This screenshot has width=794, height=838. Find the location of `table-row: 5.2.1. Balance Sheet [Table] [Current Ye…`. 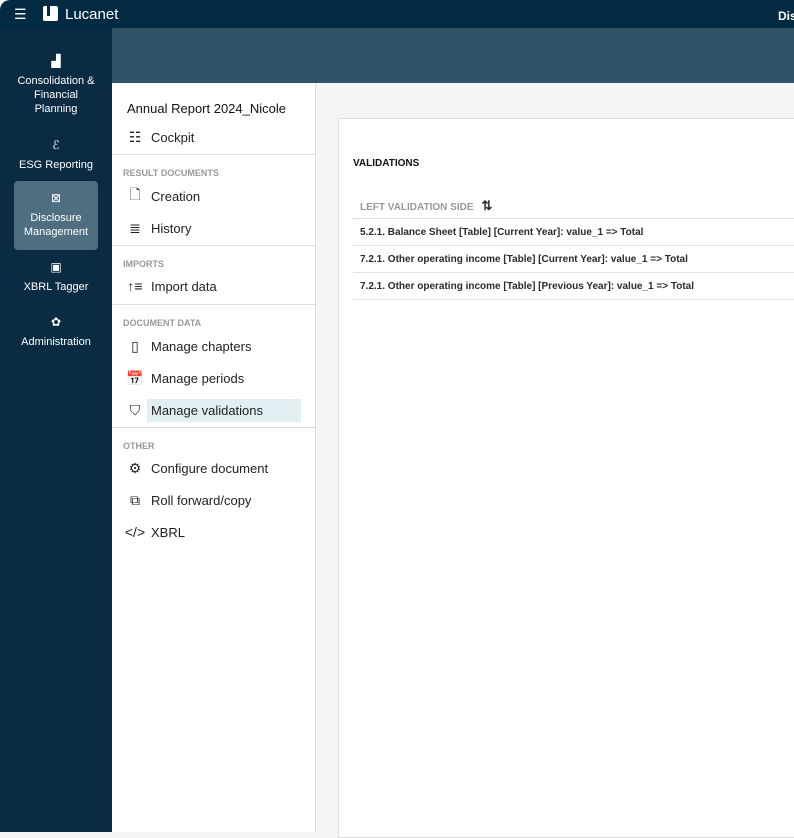

table-row: 5.2.1. Balance Sheet [Table] [Current Ye… is located at coordinates (573, 232).